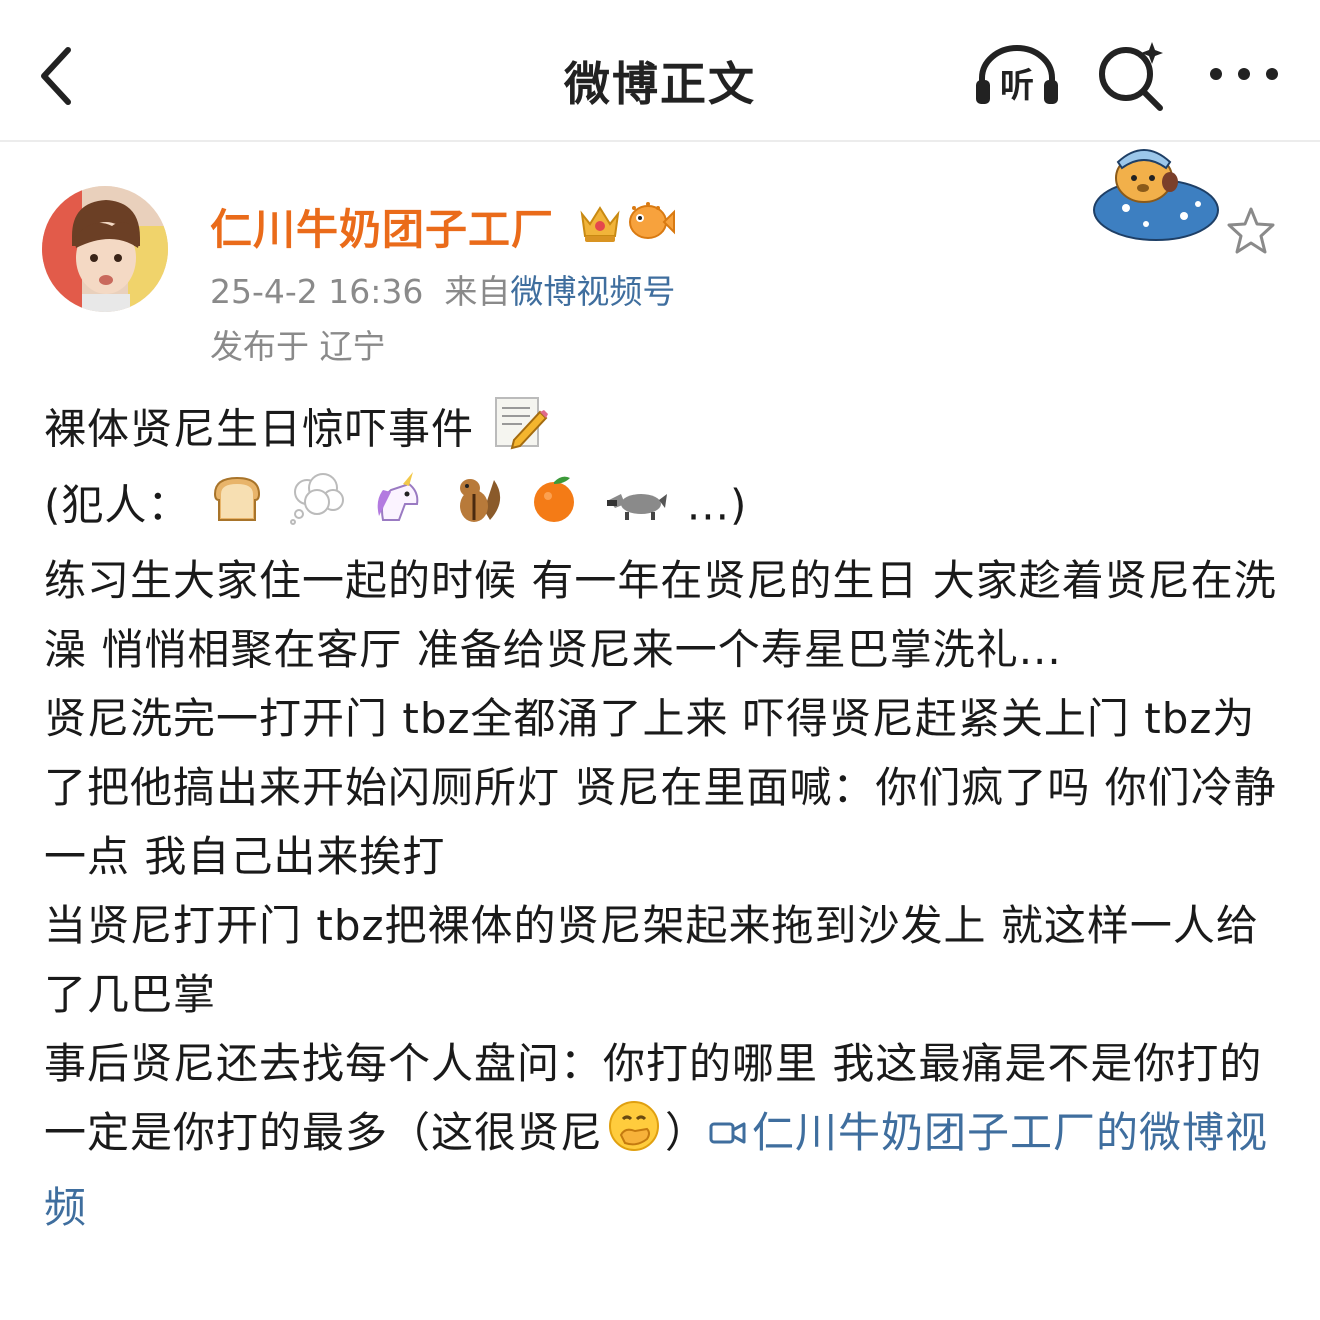 The height and width of the screenshot is (1320, 1320). I want to click on listen-button: 听, so click(1017, 75).